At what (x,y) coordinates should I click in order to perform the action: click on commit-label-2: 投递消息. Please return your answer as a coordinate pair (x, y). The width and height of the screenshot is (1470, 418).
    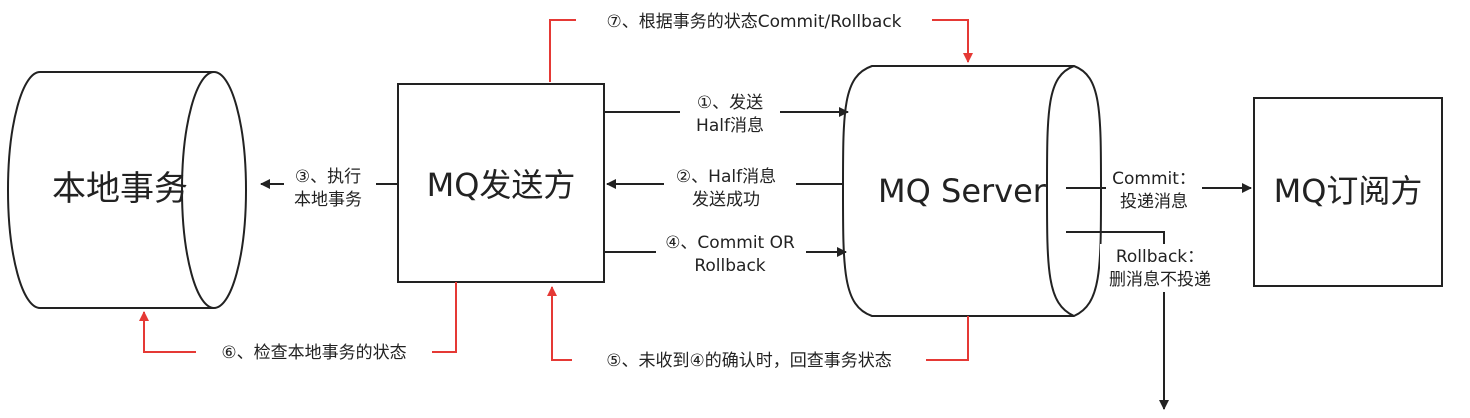
    Looking at the image, I should click on (1154, 202).